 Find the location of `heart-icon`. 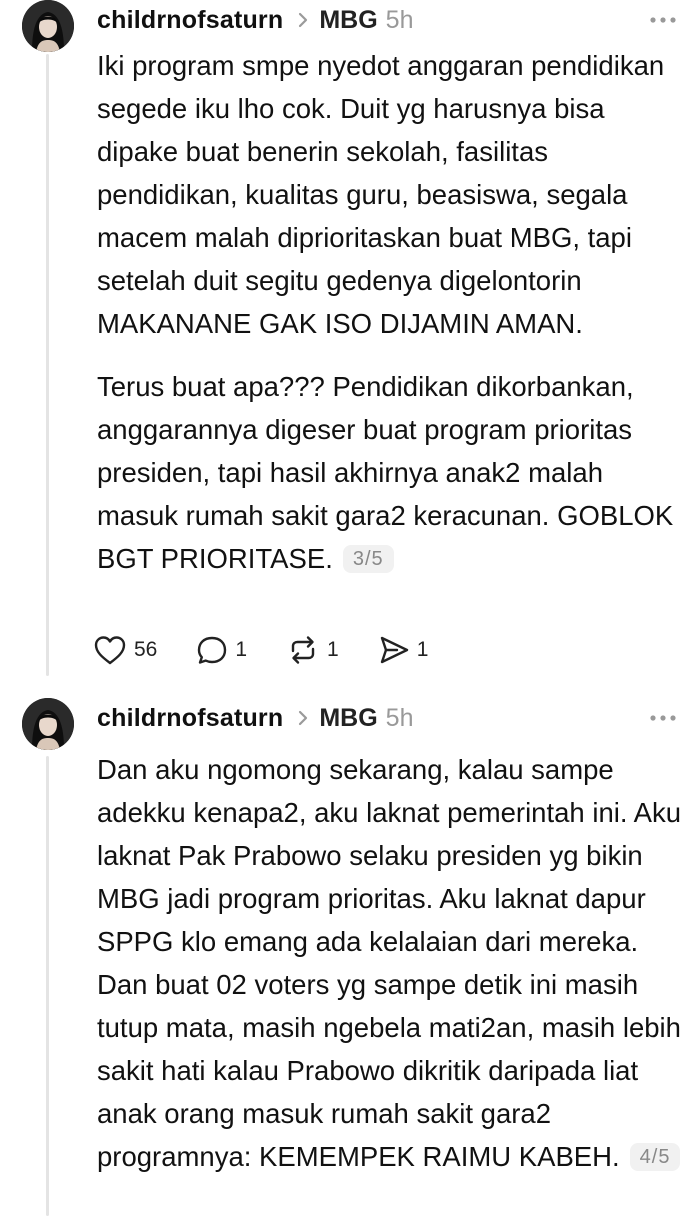

heart-icon is located at coordinates (110, 650).